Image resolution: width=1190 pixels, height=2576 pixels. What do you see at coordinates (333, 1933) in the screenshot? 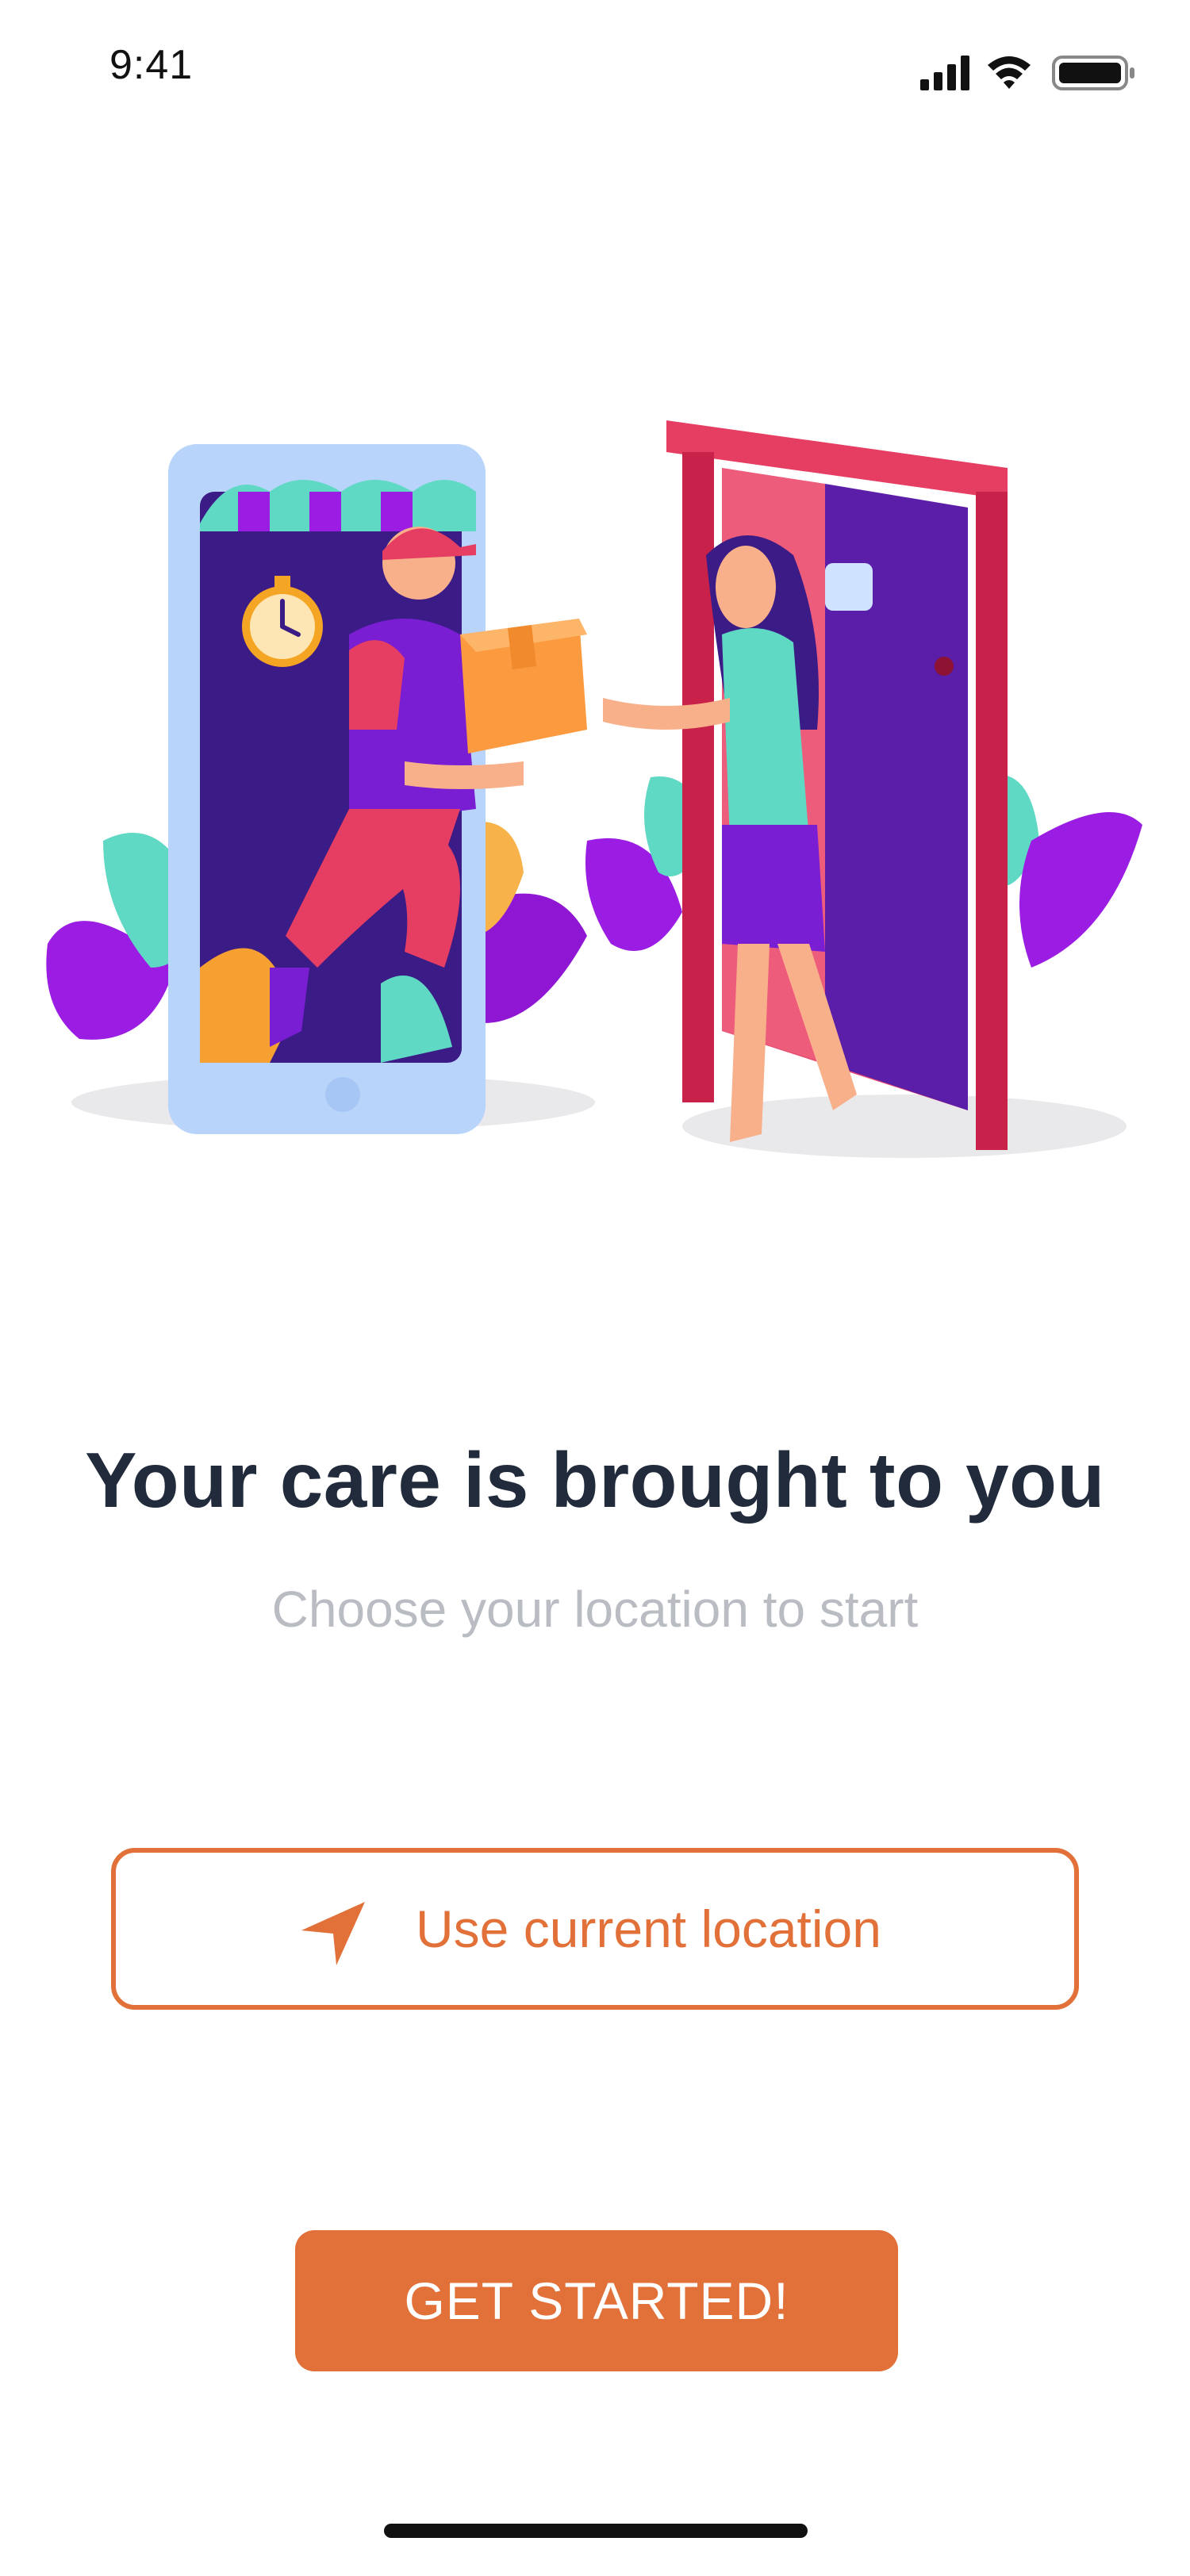
I see `navigation-arrow-icon` at bounding box center [333, 1933].